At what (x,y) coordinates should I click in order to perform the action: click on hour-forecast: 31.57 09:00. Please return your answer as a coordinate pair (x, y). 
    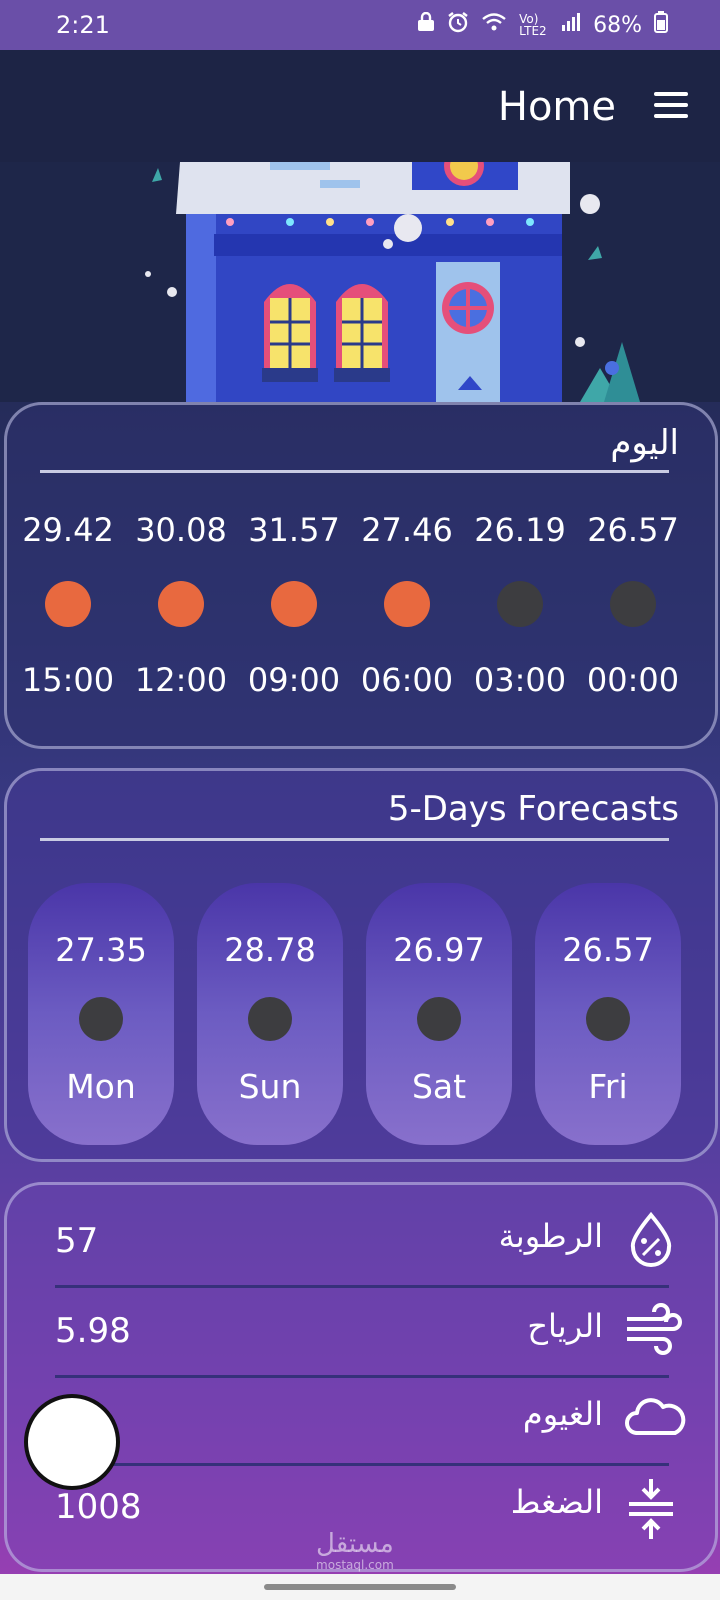
    Looking at the image, I should click on (294, 605).